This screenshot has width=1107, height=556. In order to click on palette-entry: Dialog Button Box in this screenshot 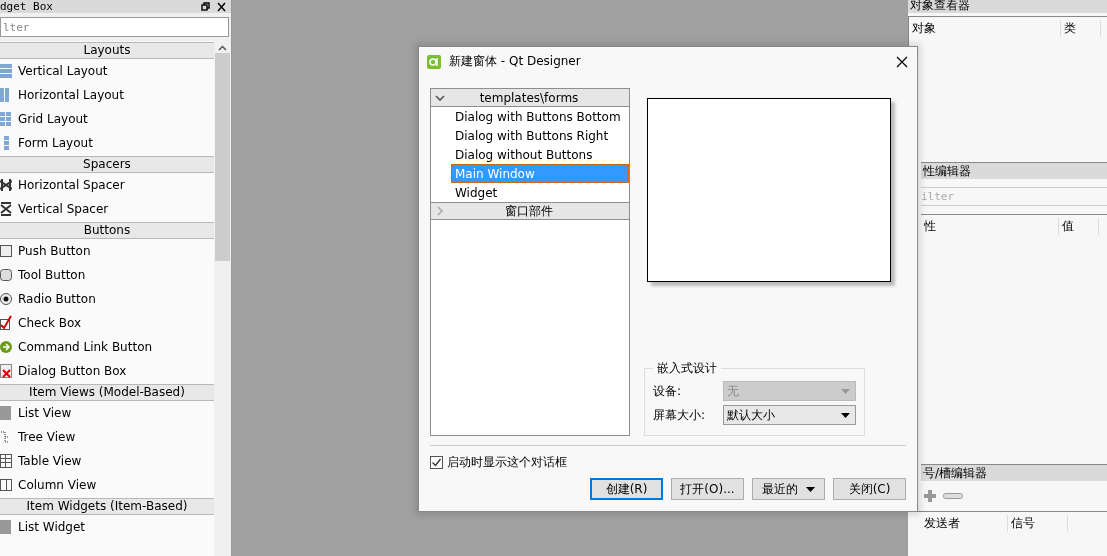, I will do `click(72, 371)`.